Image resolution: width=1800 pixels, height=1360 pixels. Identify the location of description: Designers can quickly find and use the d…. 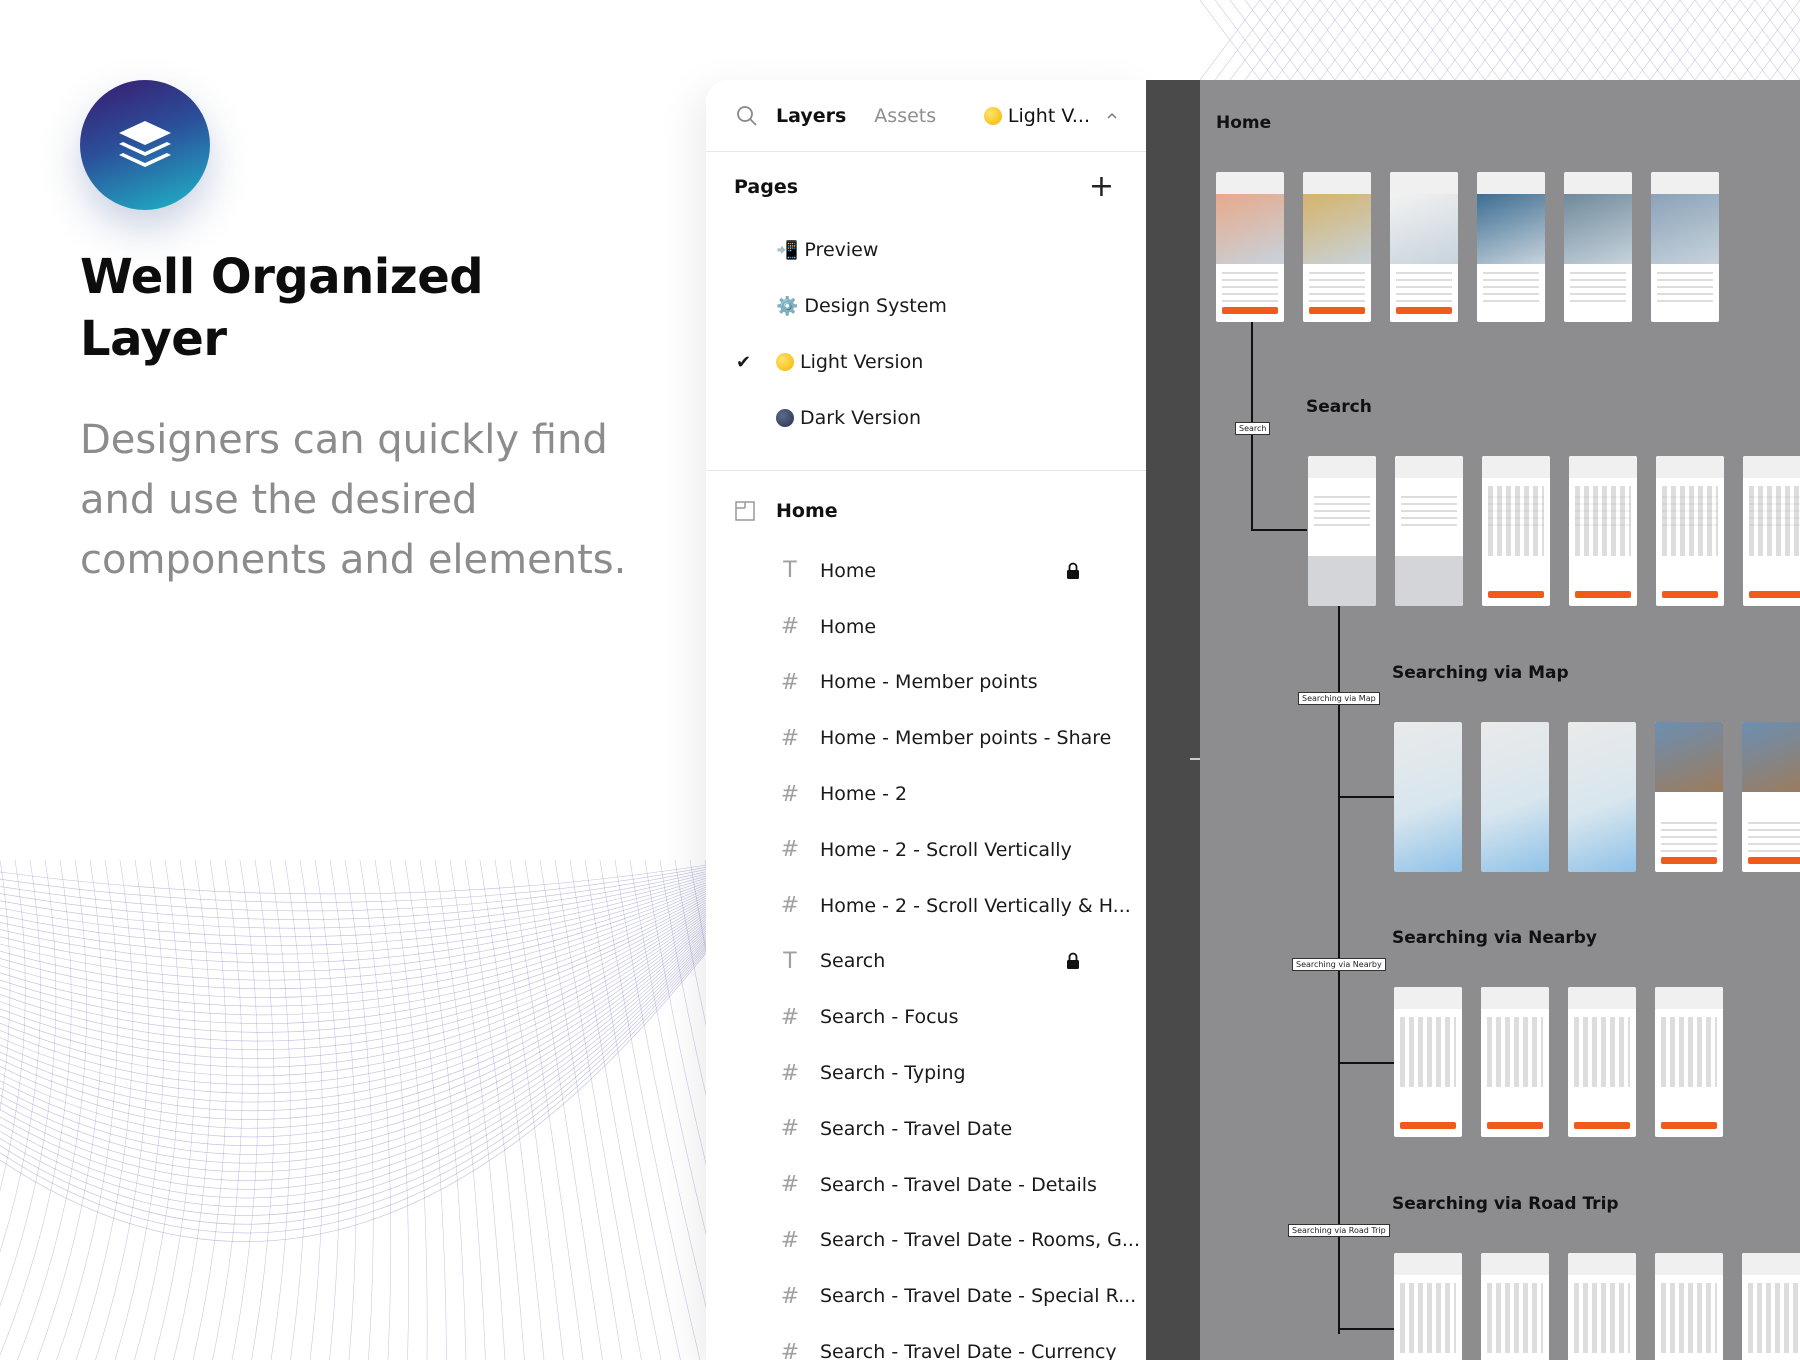
(353, 500).